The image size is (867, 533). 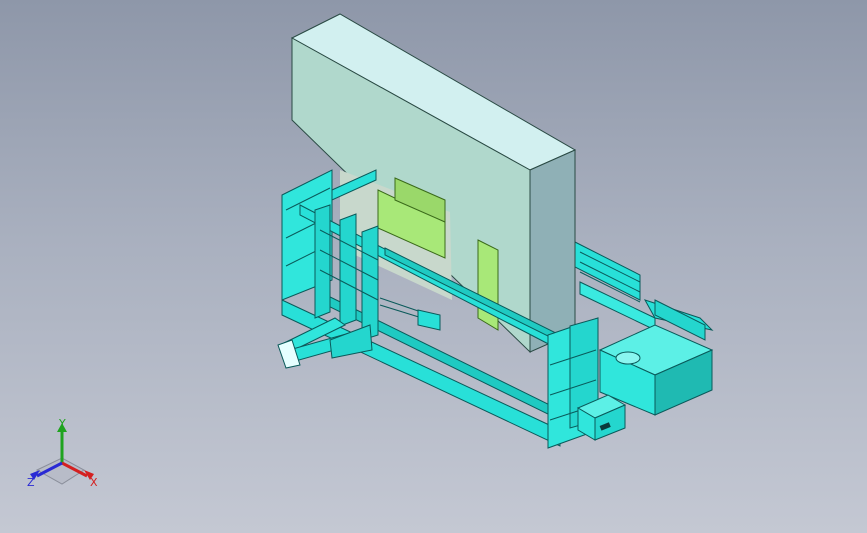 What do you see at coordinates (62, 454) in the screenshot?
I see `triad-graphic` at bounding box center [62, 454].